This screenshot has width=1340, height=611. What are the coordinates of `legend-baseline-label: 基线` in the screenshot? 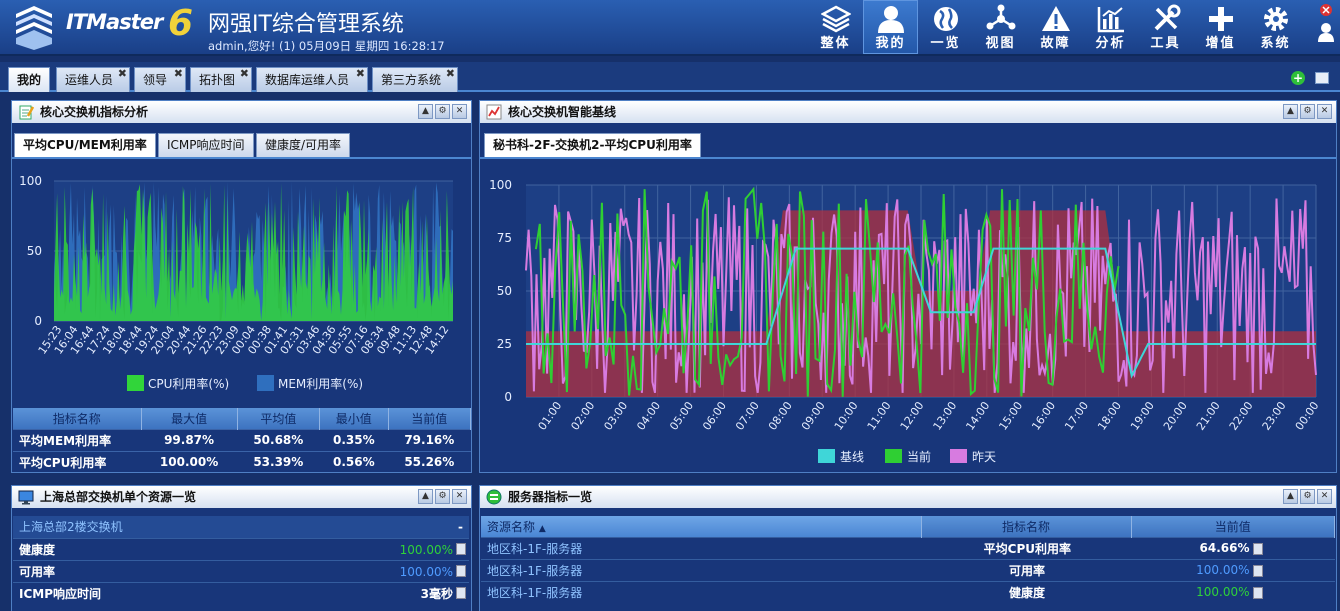 It's located at (852, 457).